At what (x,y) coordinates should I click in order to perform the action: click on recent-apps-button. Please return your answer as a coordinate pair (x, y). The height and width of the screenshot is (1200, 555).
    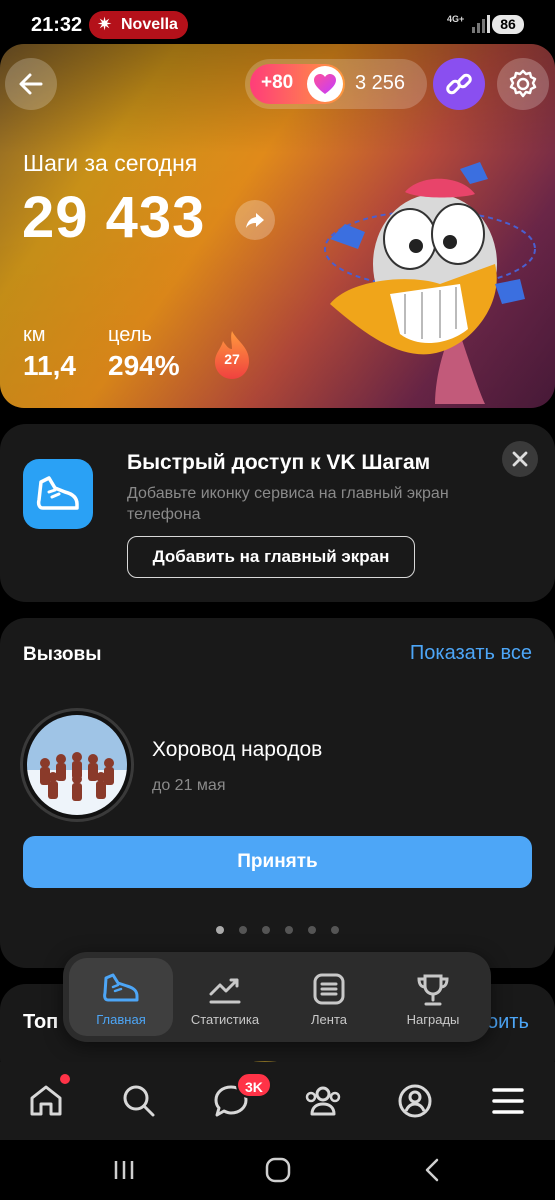
    Looking at the image, I should click on (124, 1170).